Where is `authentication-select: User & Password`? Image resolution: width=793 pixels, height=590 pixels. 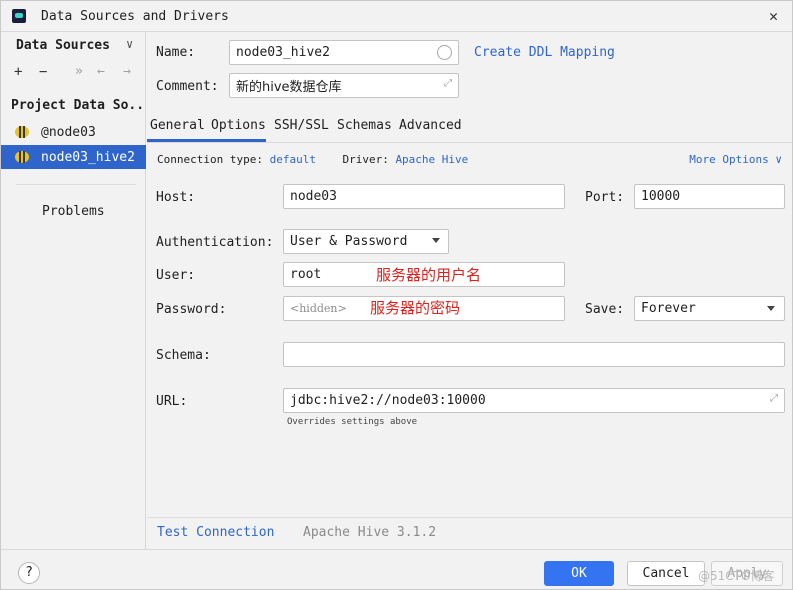 authentication-select: User & Password is located at coordinates (366, 241).